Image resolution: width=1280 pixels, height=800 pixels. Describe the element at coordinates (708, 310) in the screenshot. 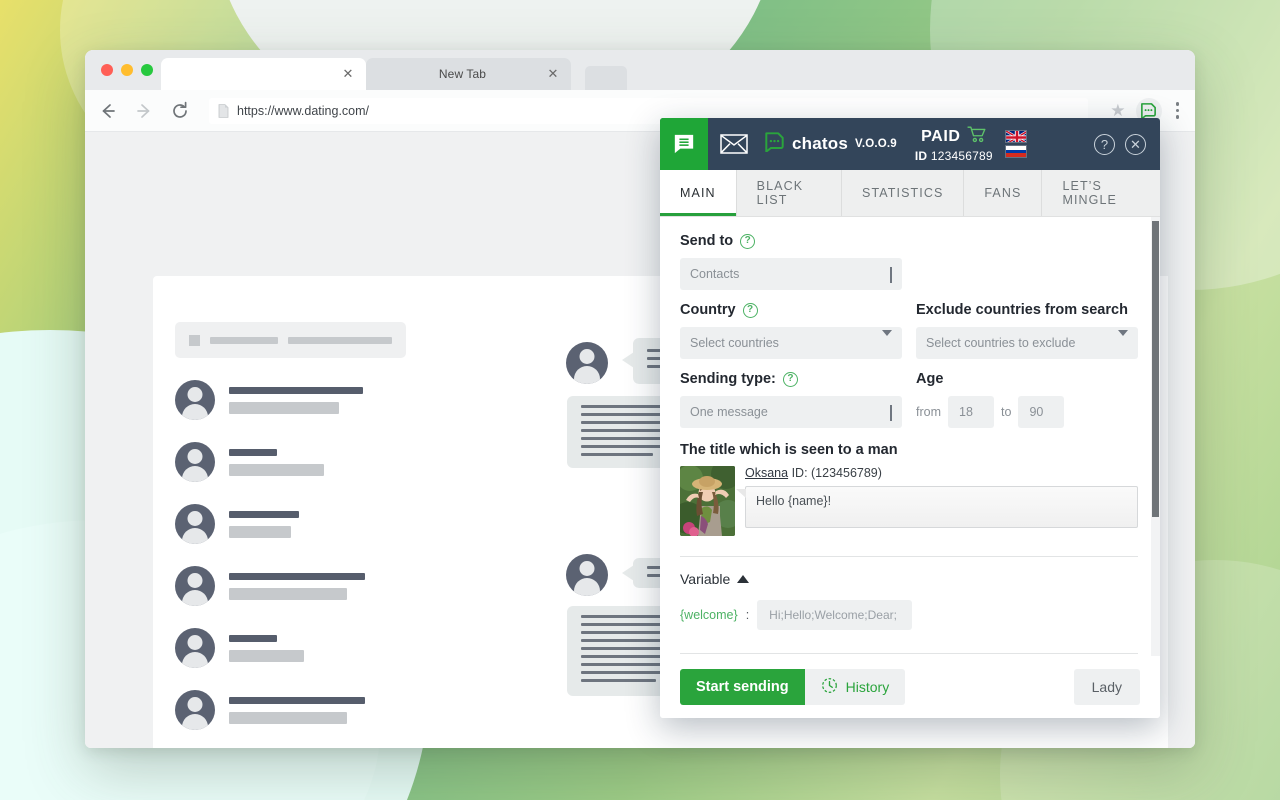

I see `country-label-text: Country` at that location.